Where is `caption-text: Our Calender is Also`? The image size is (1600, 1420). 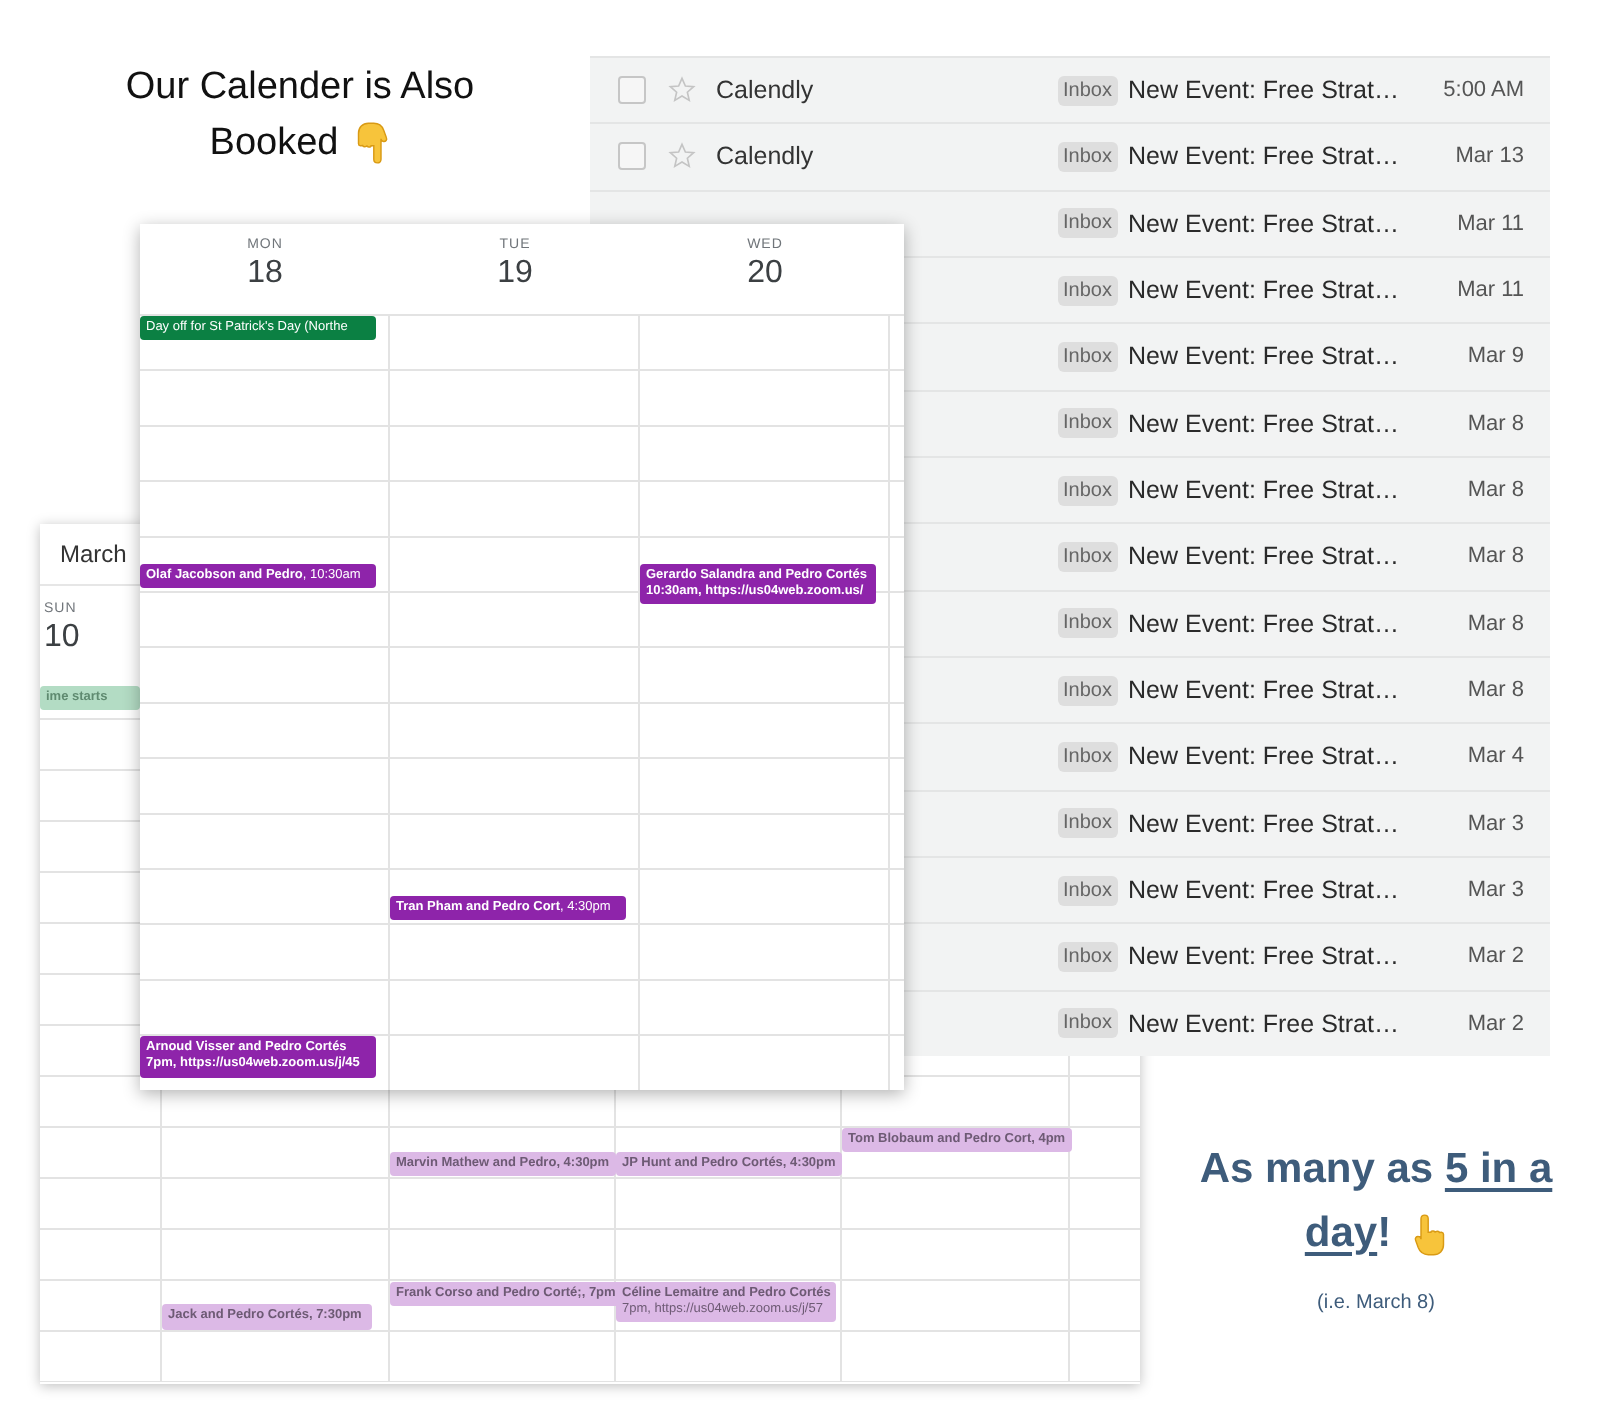
caption-text: Our Calender is Also is located at coordinates (300, 88).